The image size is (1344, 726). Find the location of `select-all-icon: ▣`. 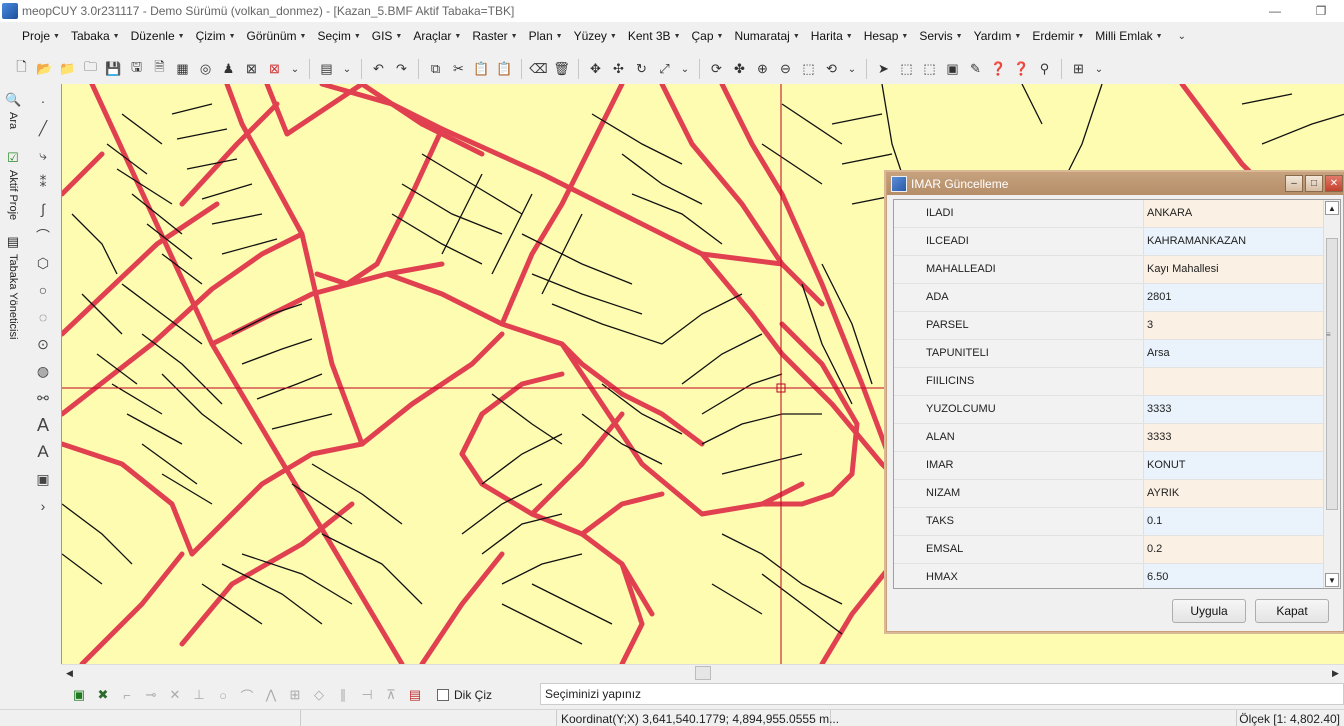

select-all-icon: ▣ is located at coordinates (952, 69).